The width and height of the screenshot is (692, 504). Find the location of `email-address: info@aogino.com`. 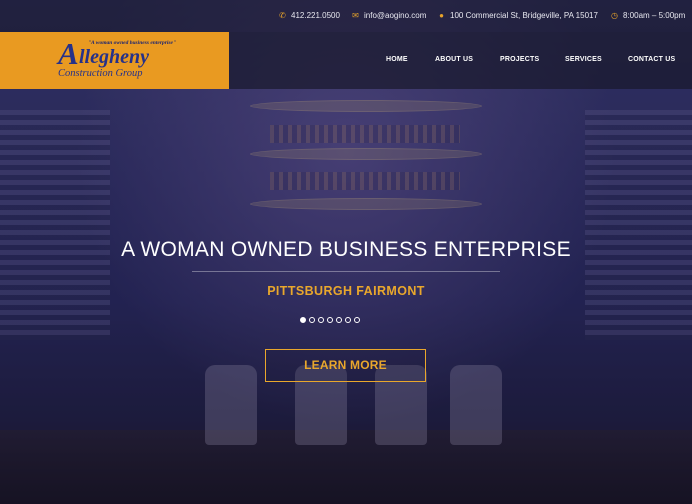

email-address: info@aogino.com is located at coordinates (395, 15).